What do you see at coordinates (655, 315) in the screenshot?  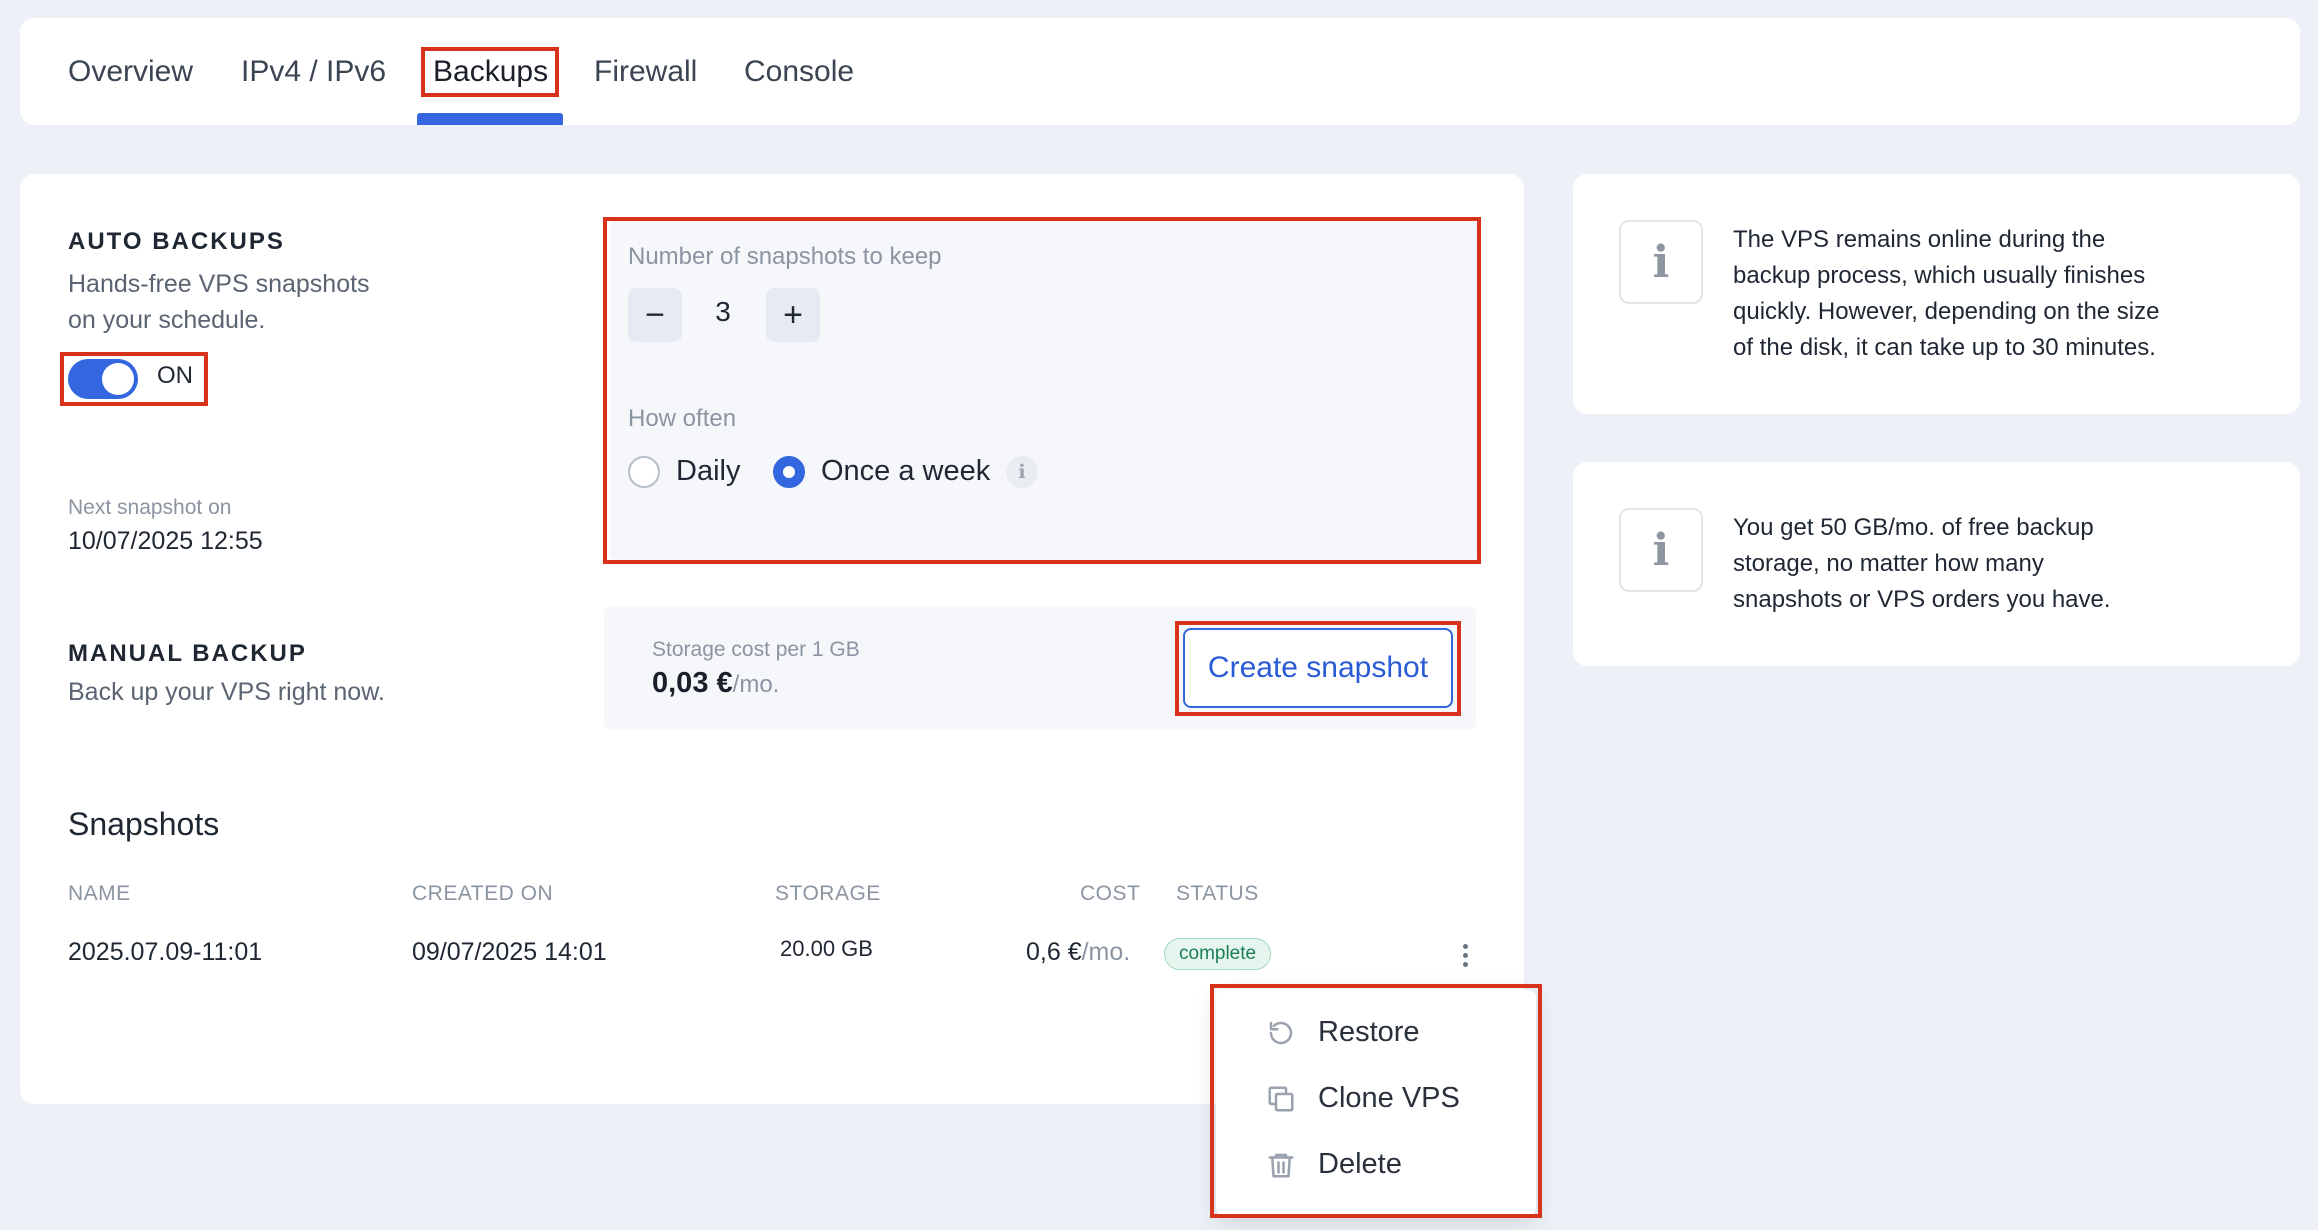 I see `decrement-button: −` at bounding box center [655, 315].